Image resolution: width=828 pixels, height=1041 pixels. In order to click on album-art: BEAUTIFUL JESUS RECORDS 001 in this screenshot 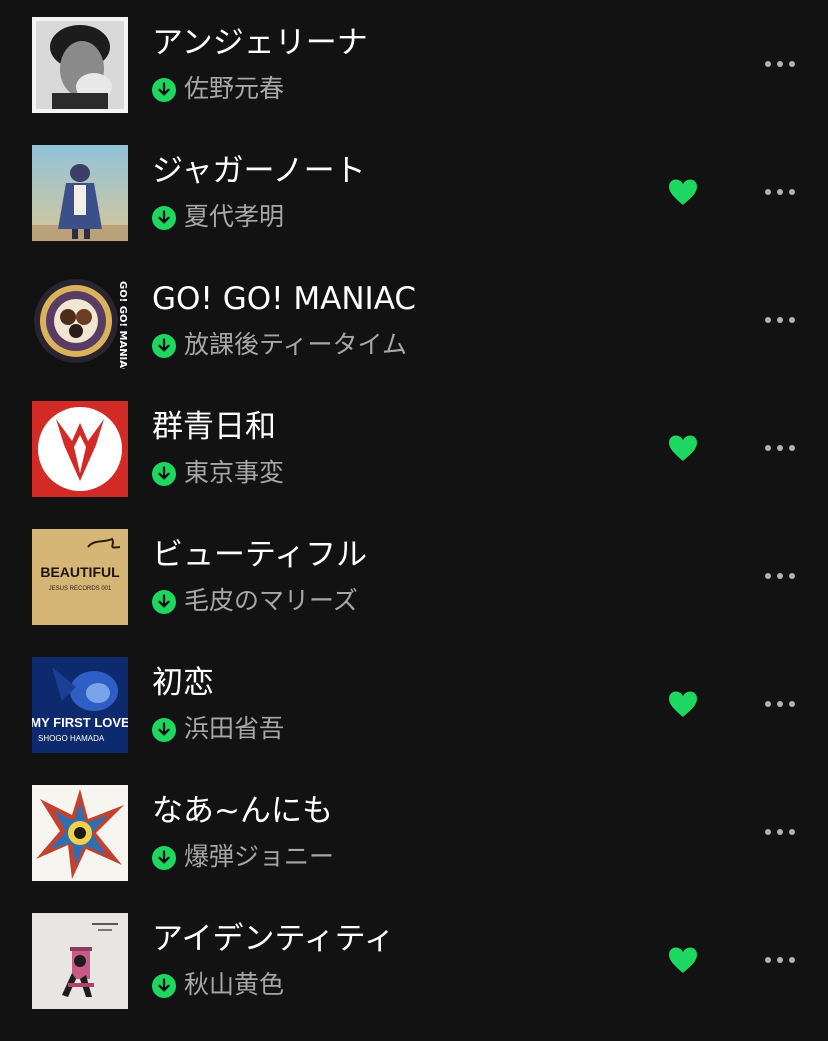, I will do `click(80, 577)`.